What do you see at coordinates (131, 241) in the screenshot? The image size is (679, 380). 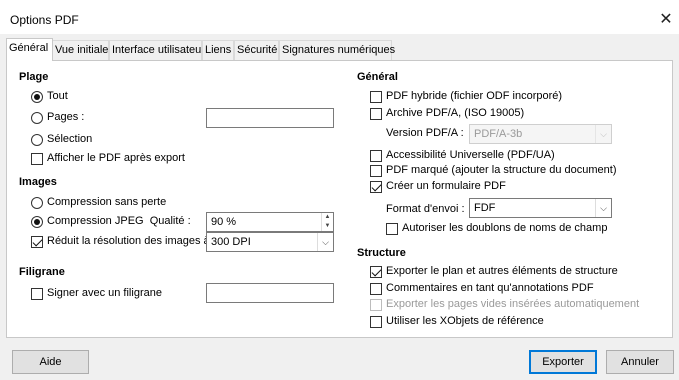 I see `reduit-resolution-label: Réduit la résolution des images à :` at bounding box center [131, 241].